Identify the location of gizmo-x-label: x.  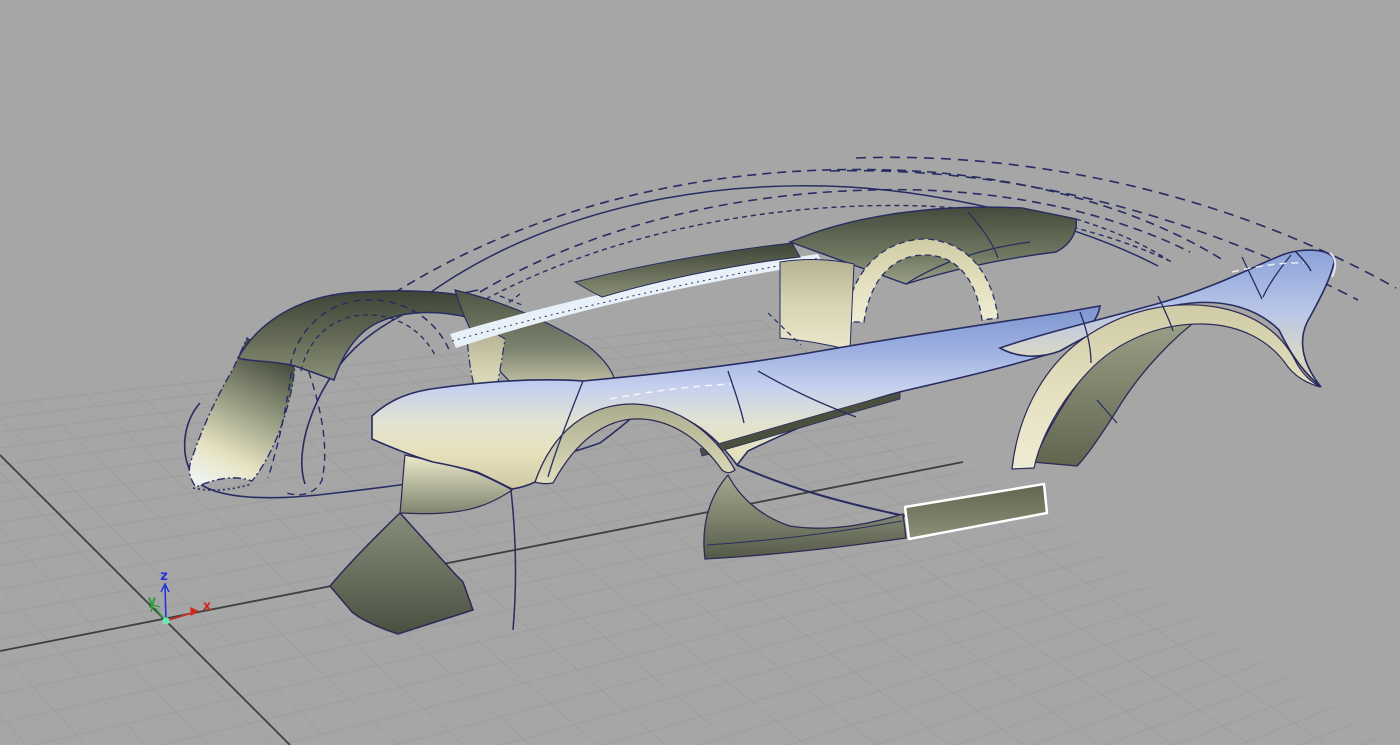
(207, 606).